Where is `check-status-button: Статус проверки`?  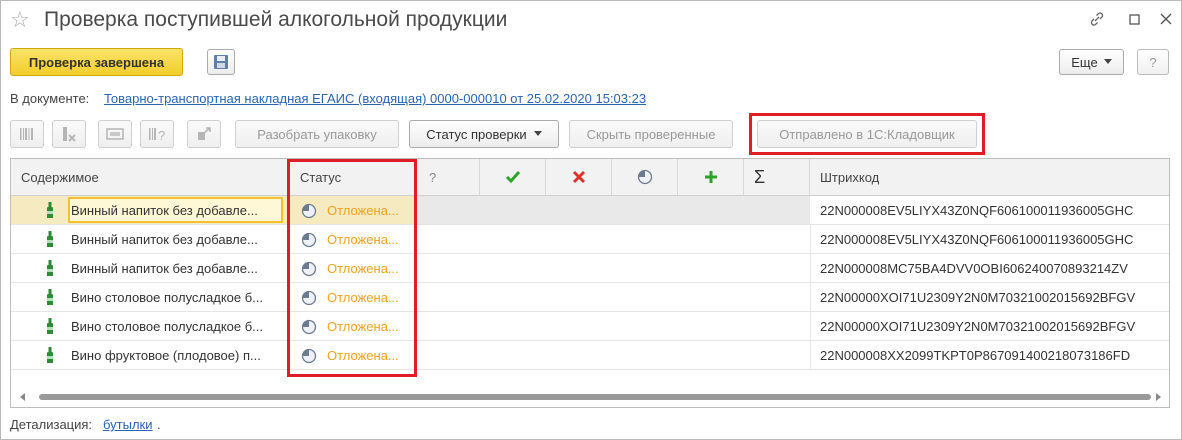 check-status-button: Статус проверки is located at coordinates (484, 134).